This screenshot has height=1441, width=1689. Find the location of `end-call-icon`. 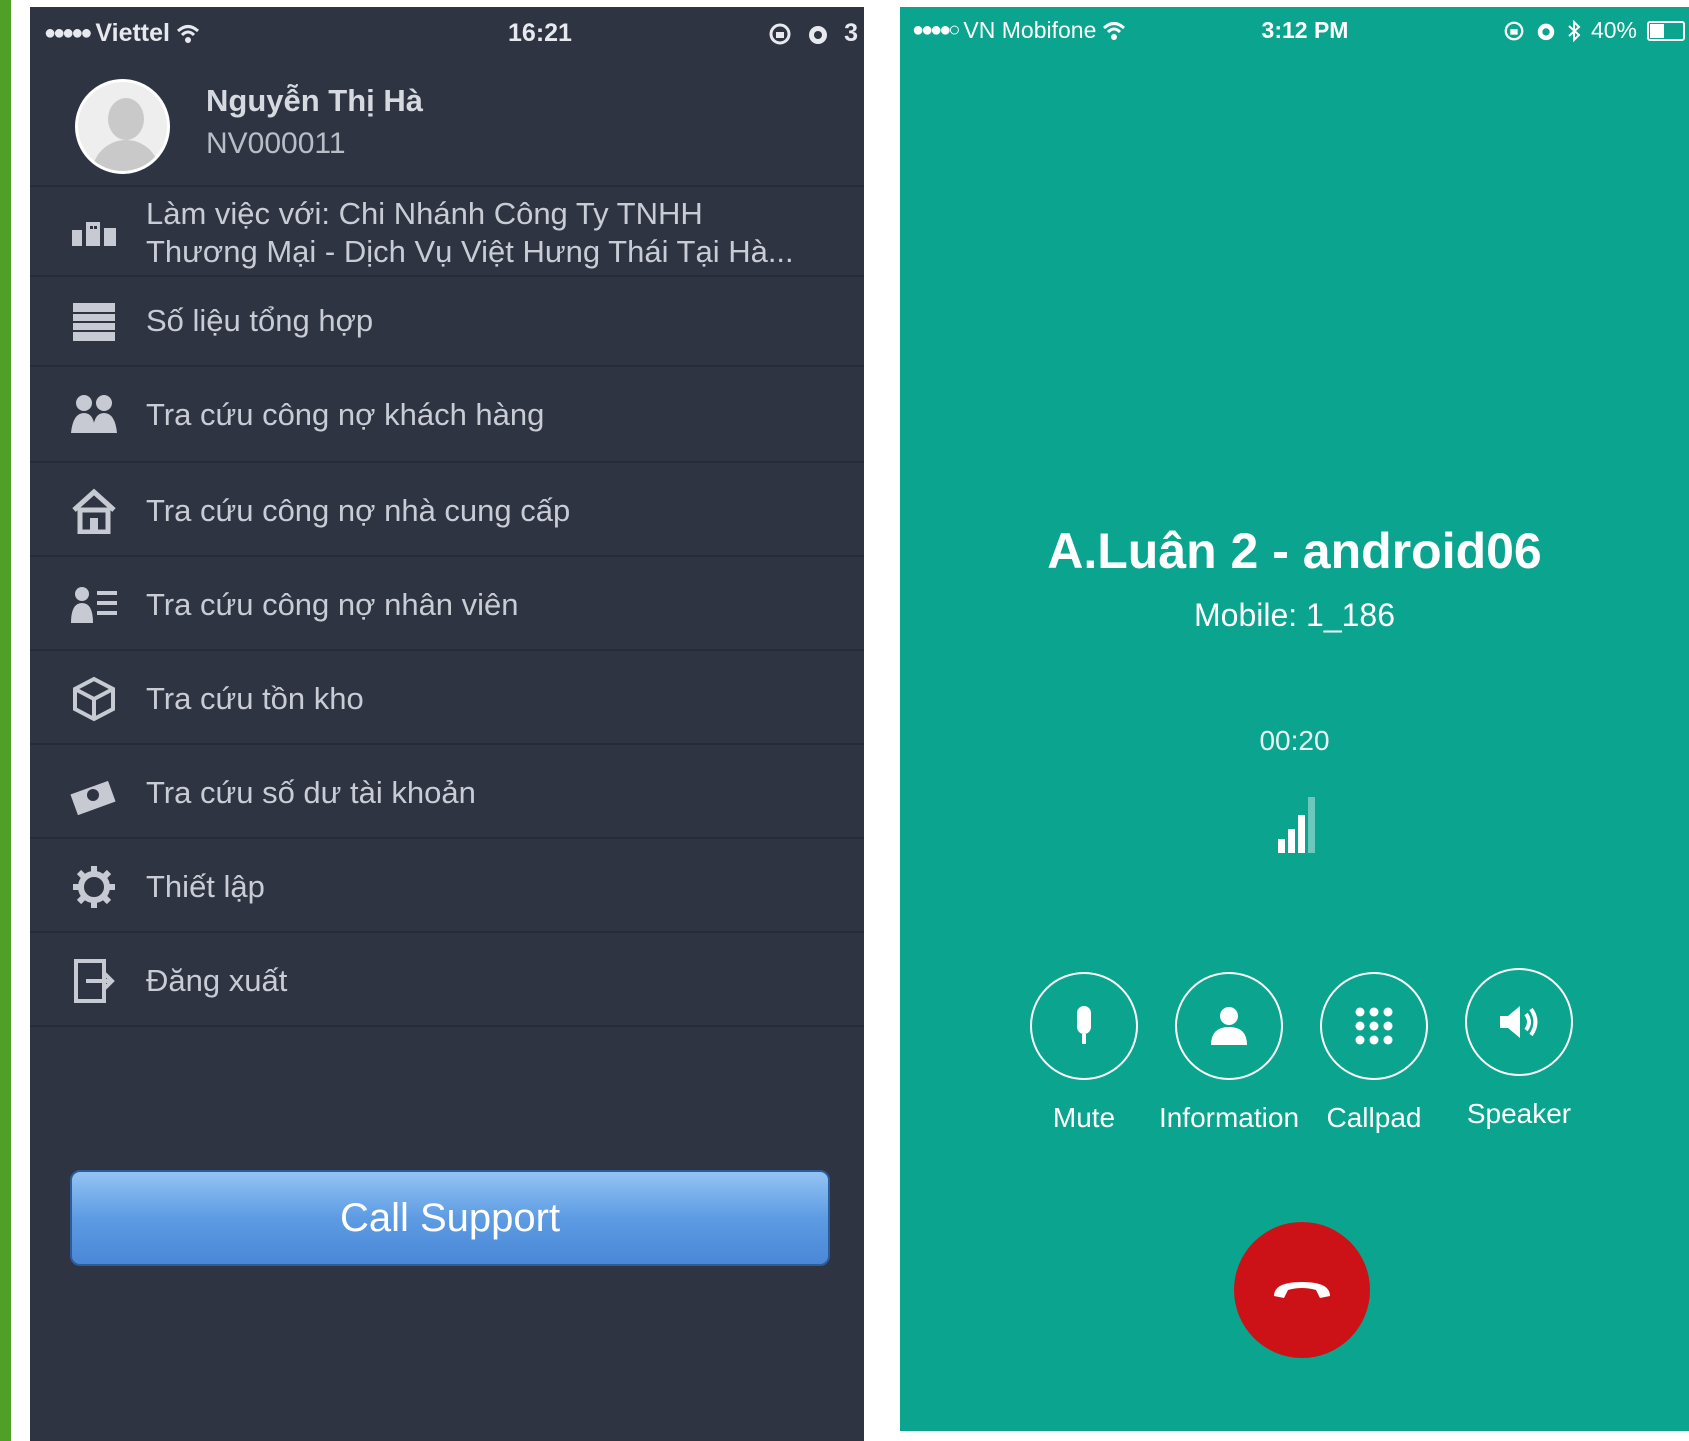

end-call-icon is located at coordinates (1302, 1290).